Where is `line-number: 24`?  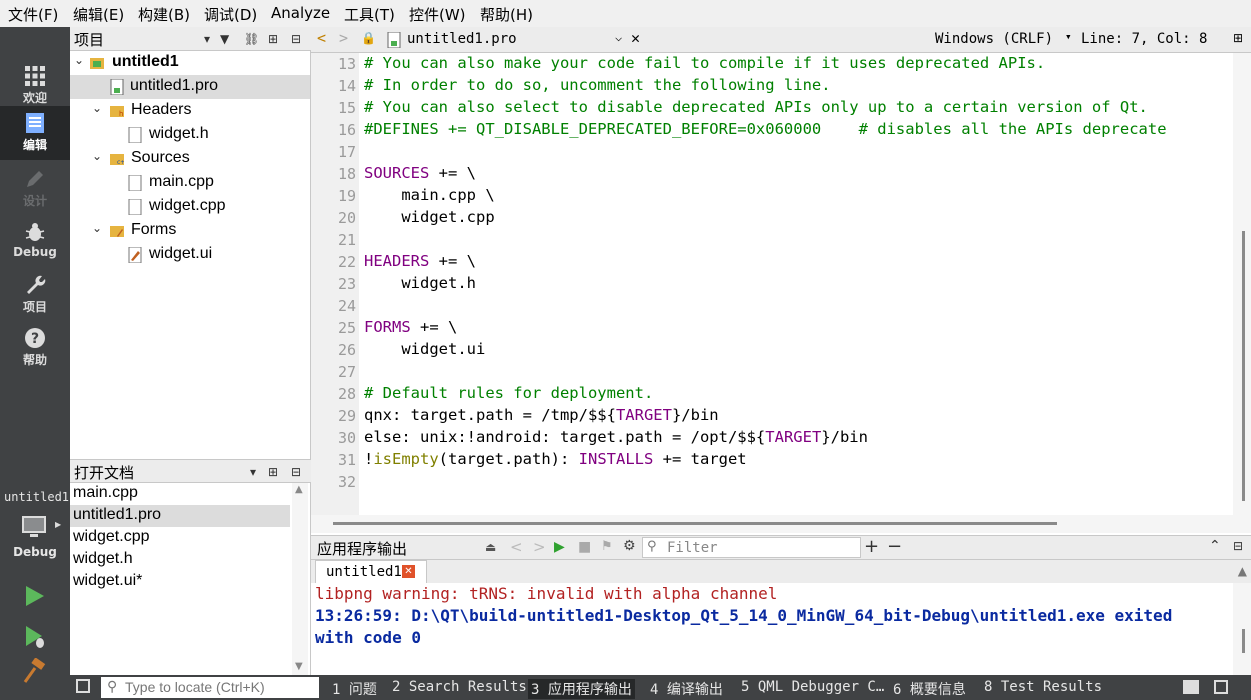
line-number: 24 is located at coordinates (346, 306).